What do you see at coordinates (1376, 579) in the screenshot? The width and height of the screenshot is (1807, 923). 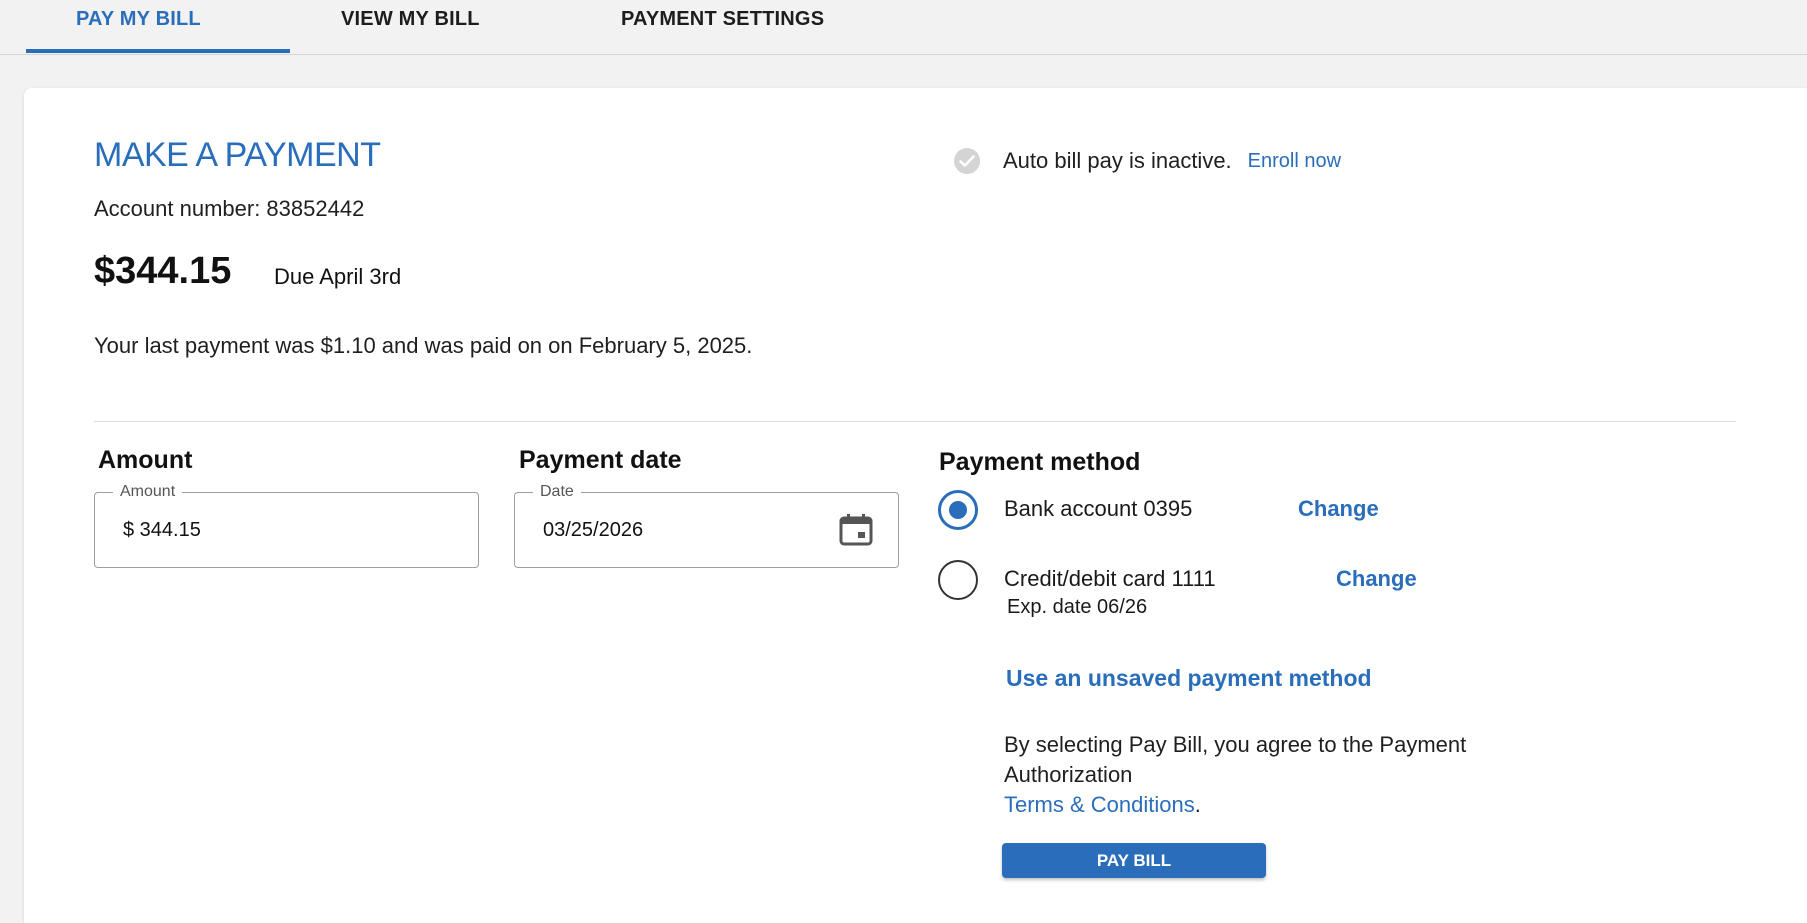 I see `change-credit-card-link: Change` at bounding box center [1376, 579].